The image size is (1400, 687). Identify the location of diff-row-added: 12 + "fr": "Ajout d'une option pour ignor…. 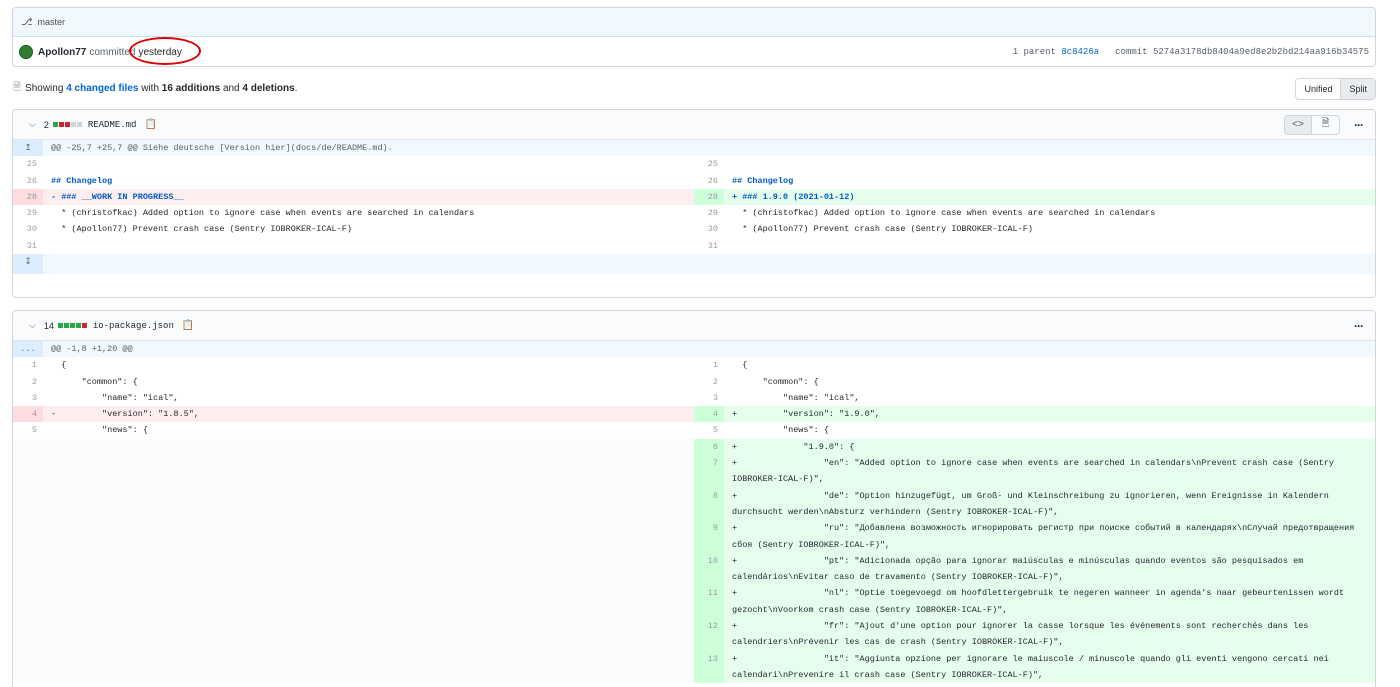
(694, 634).